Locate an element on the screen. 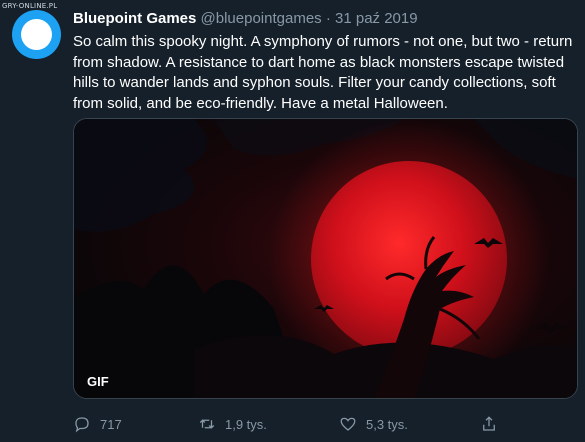 This screenshot has height=442, width=585. heart-icon is located at coordinates (348, 424).